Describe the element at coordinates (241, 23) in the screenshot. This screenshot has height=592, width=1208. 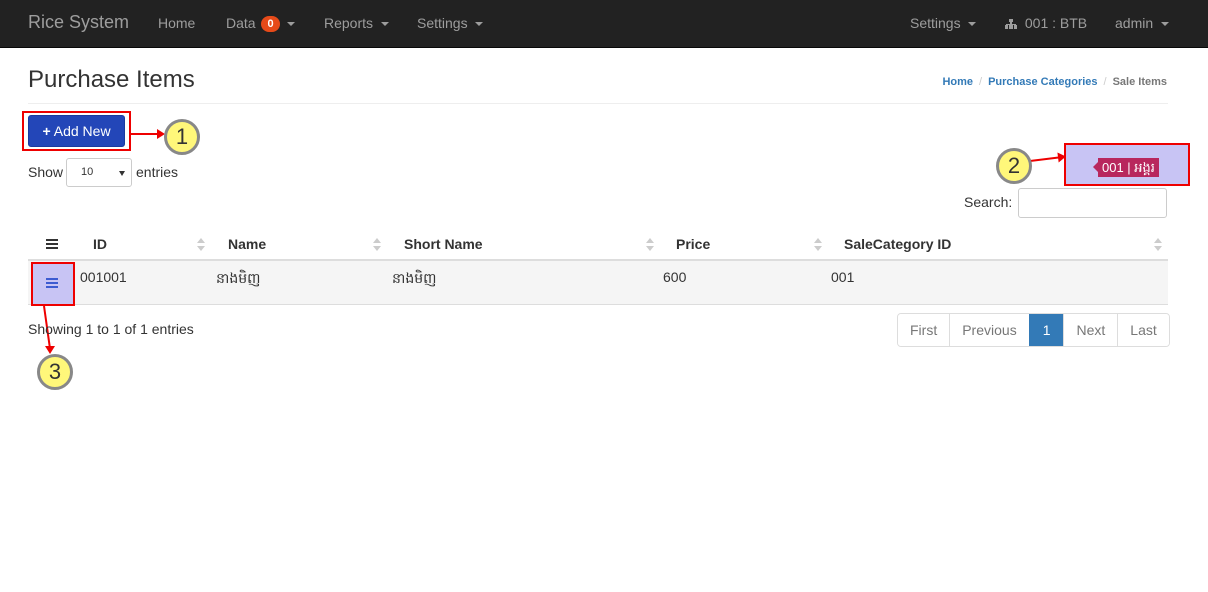
I see `nav-item-label: Data` at that location.